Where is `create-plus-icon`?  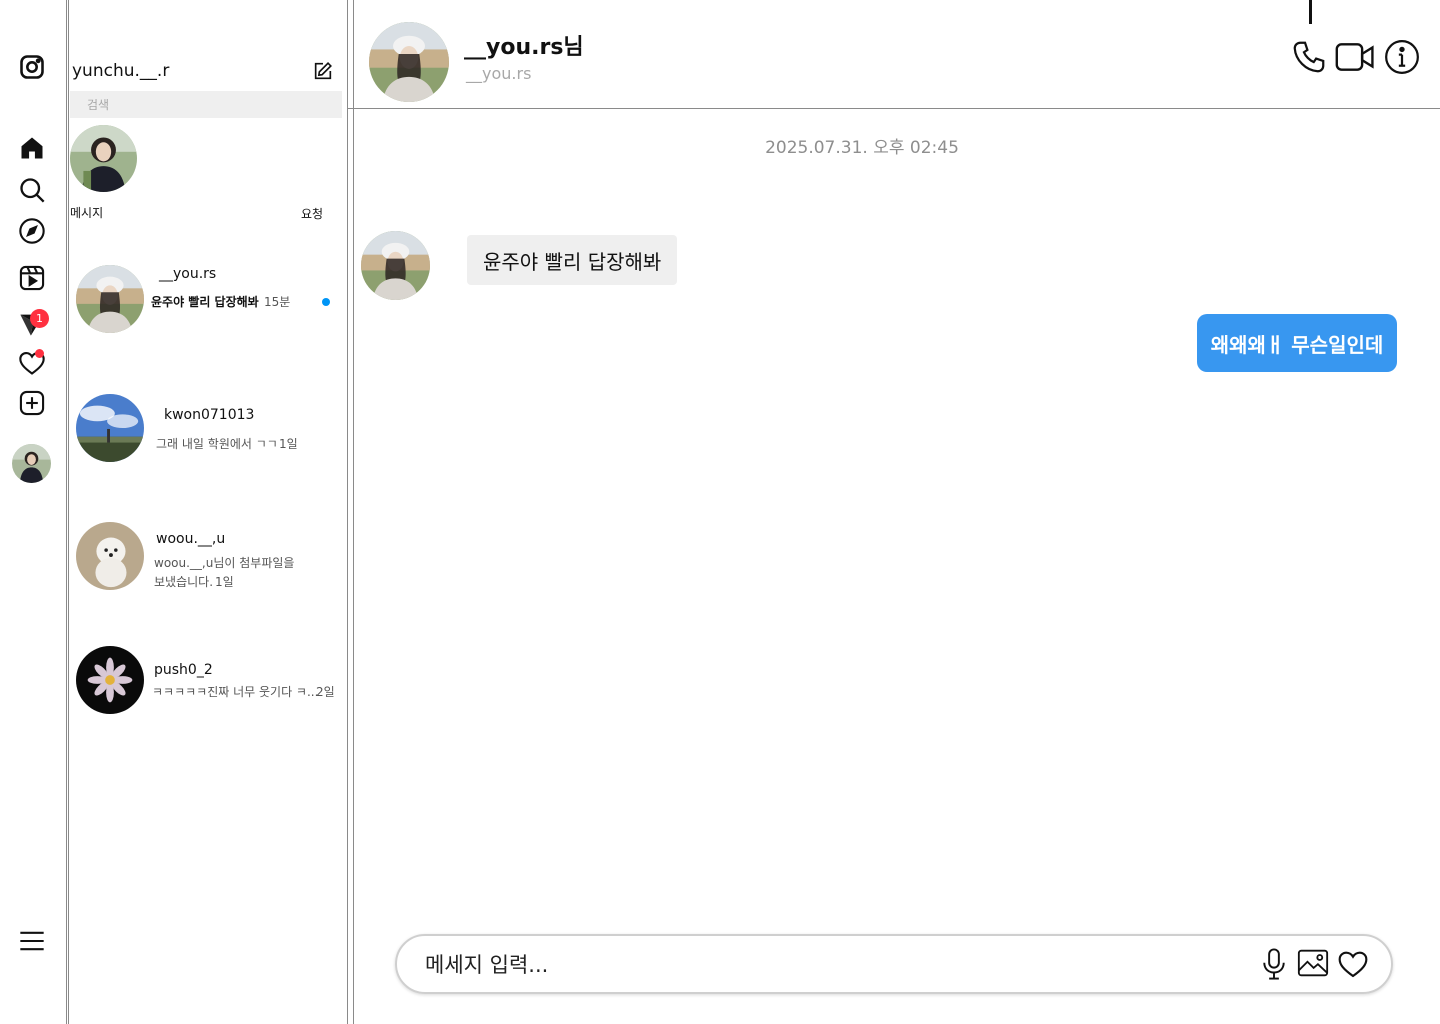
create-plus-icon is located at coordinates (32, 403).